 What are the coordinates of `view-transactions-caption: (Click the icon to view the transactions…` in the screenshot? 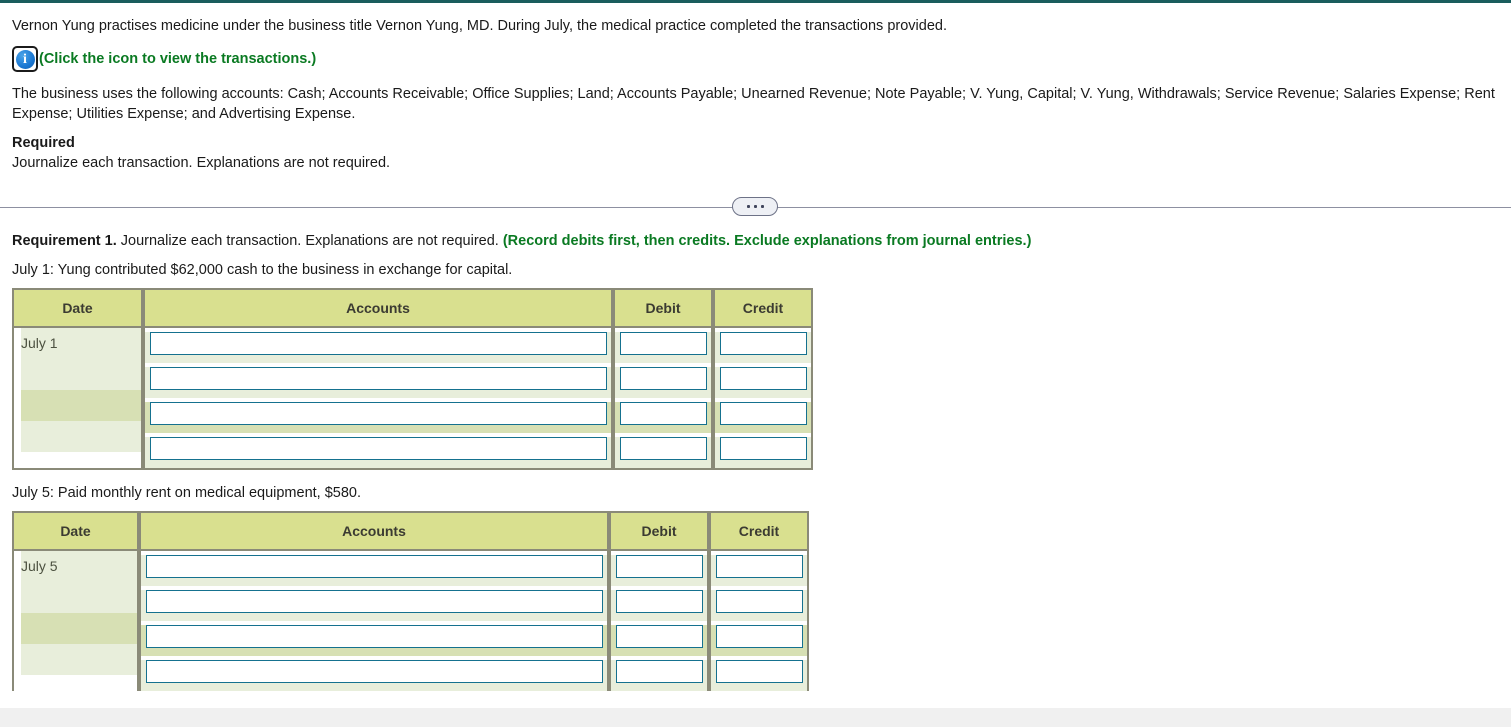 It's located at (177, 59).